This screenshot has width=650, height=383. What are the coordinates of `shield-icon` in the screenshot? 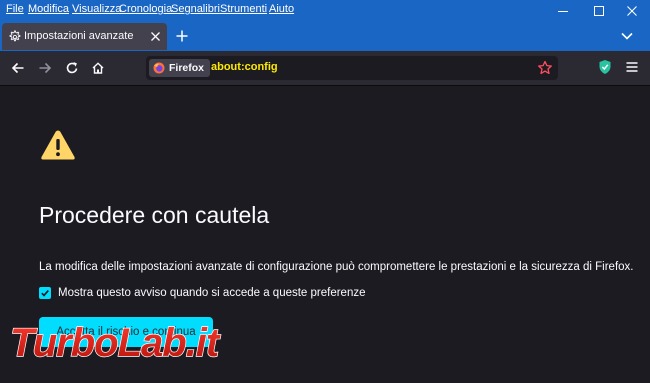 It's located at (605, 67).